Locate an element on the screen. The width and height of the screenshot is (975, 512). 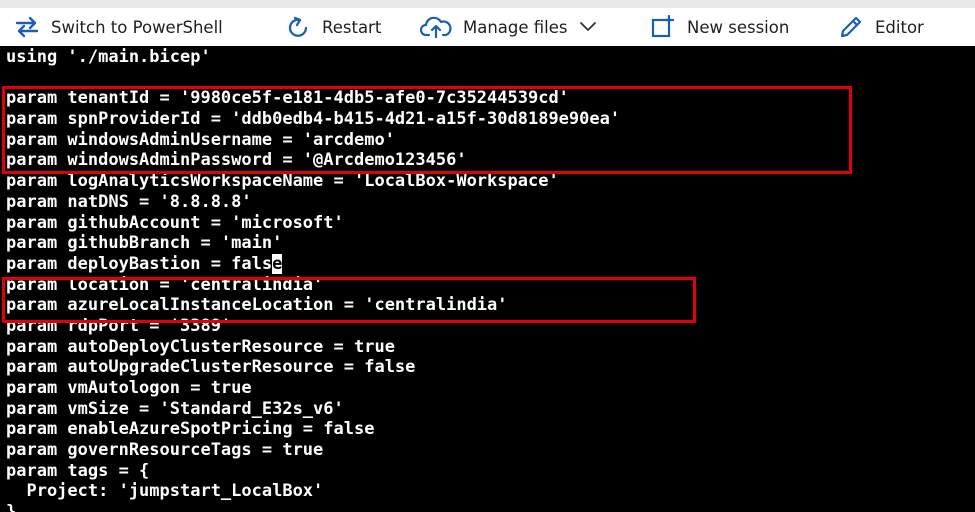
terminal-line: param enableAzureSpotPricing = false is located at coordinates (190, 429).